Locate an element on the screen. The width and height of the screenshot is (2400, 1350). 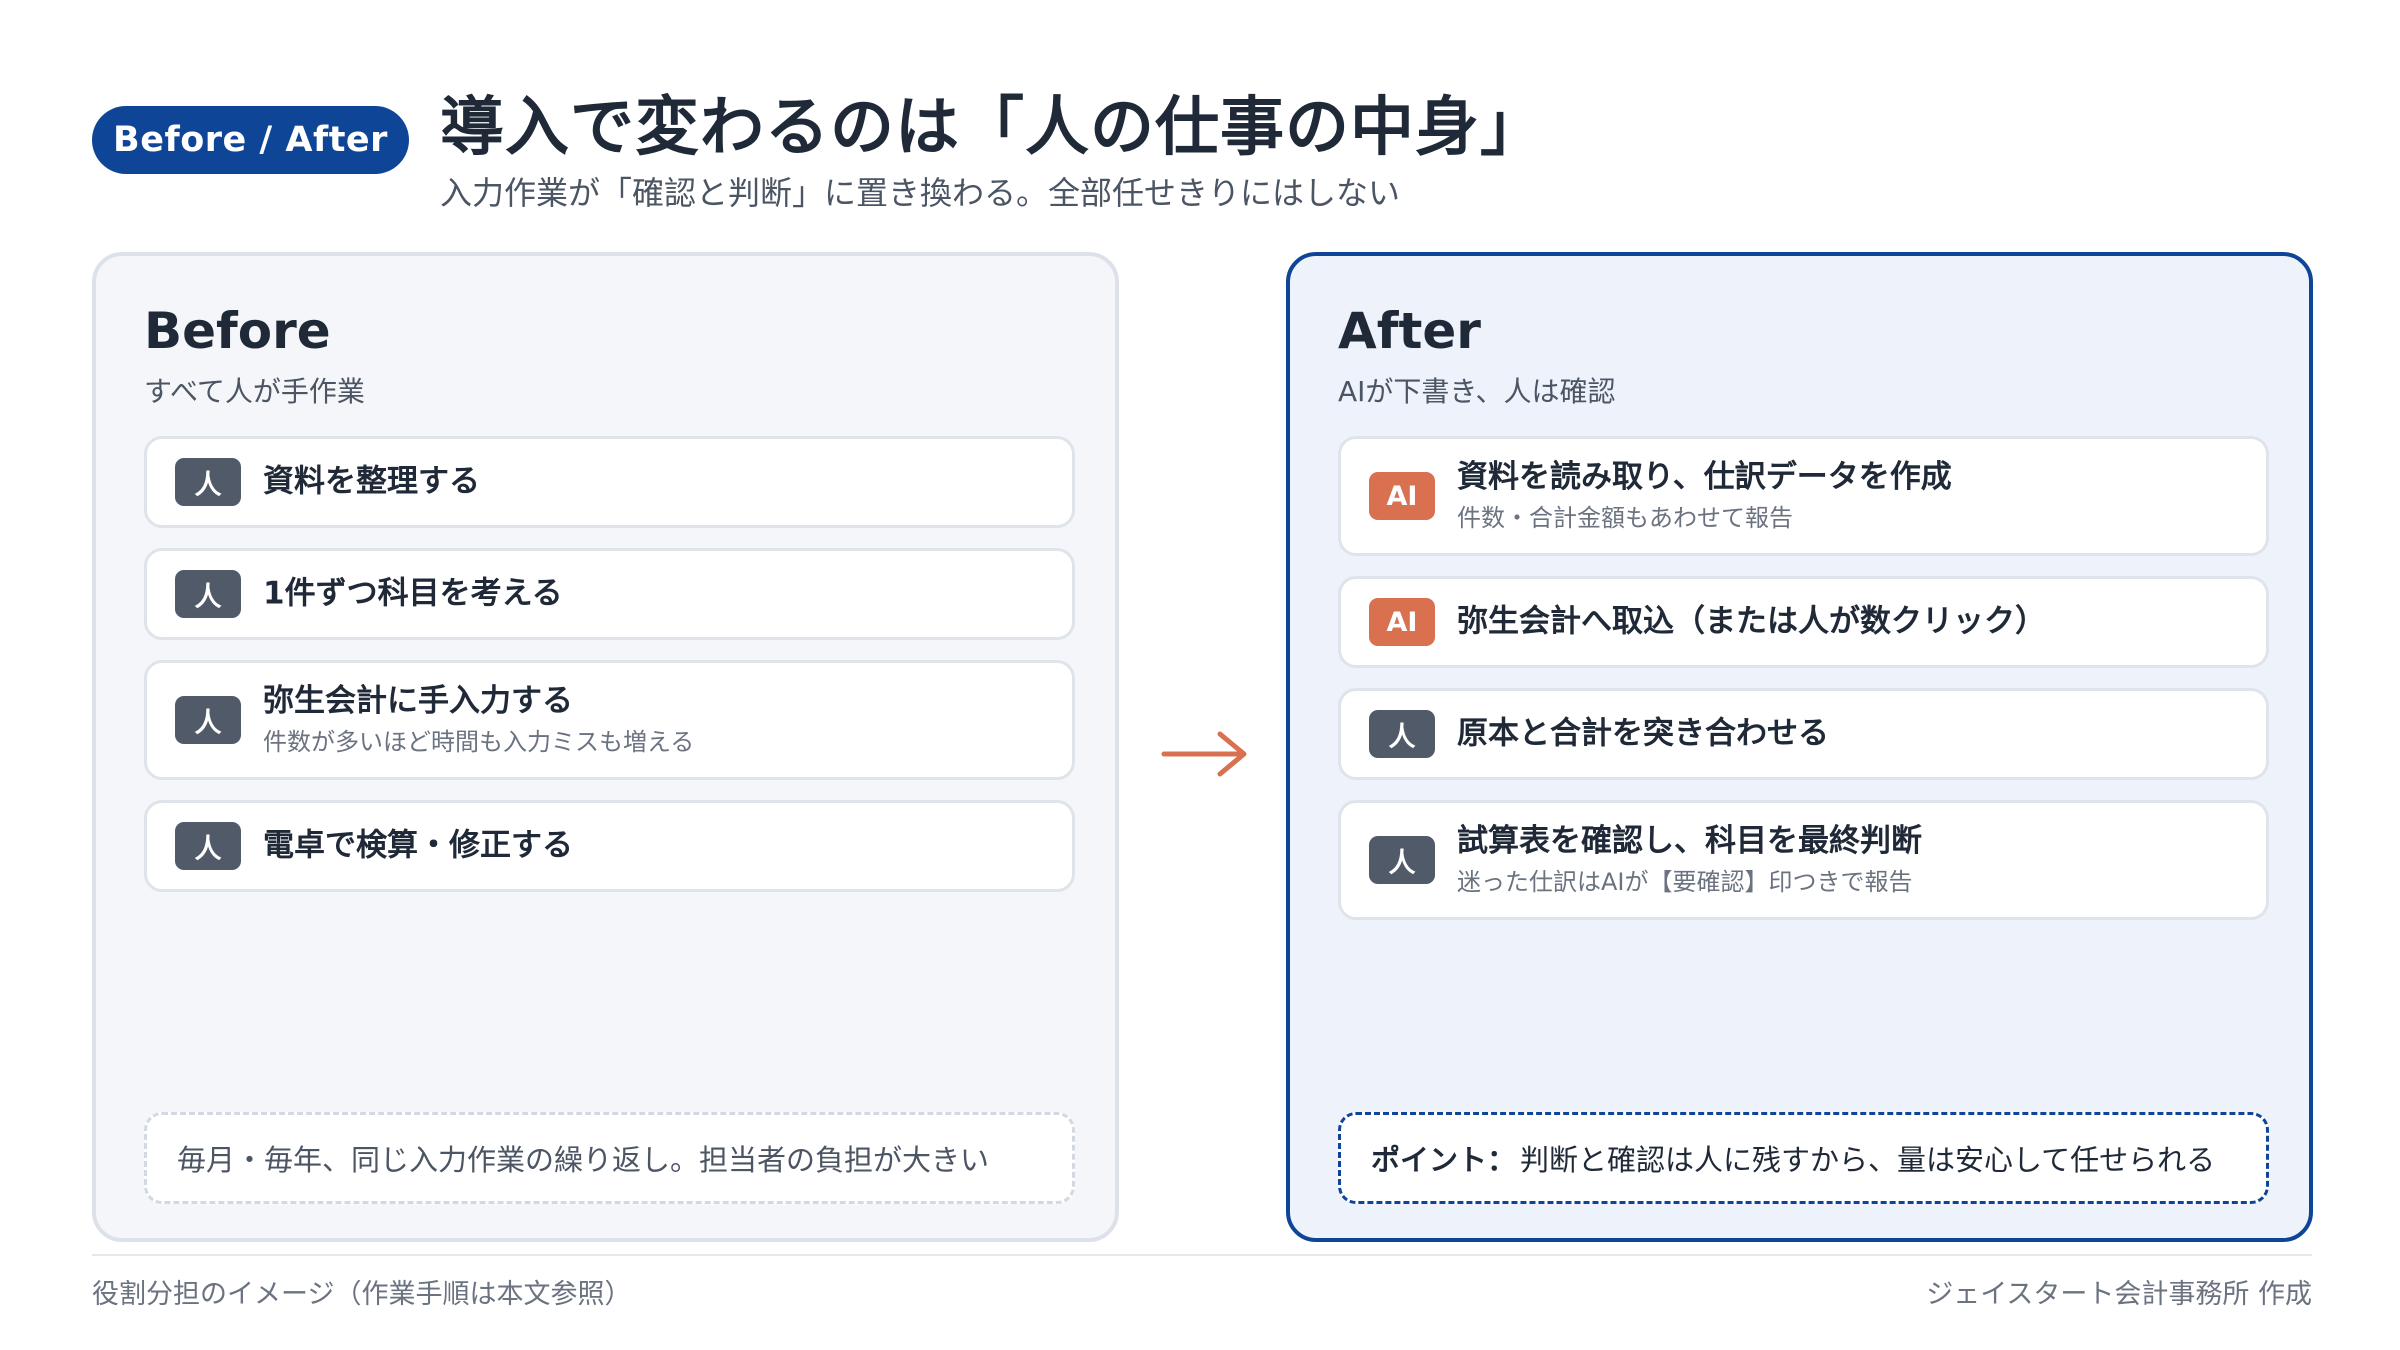
footer-caption: 役割分担のイメージ（作業手順は本文参照） is located at coordinates (362, 1294).